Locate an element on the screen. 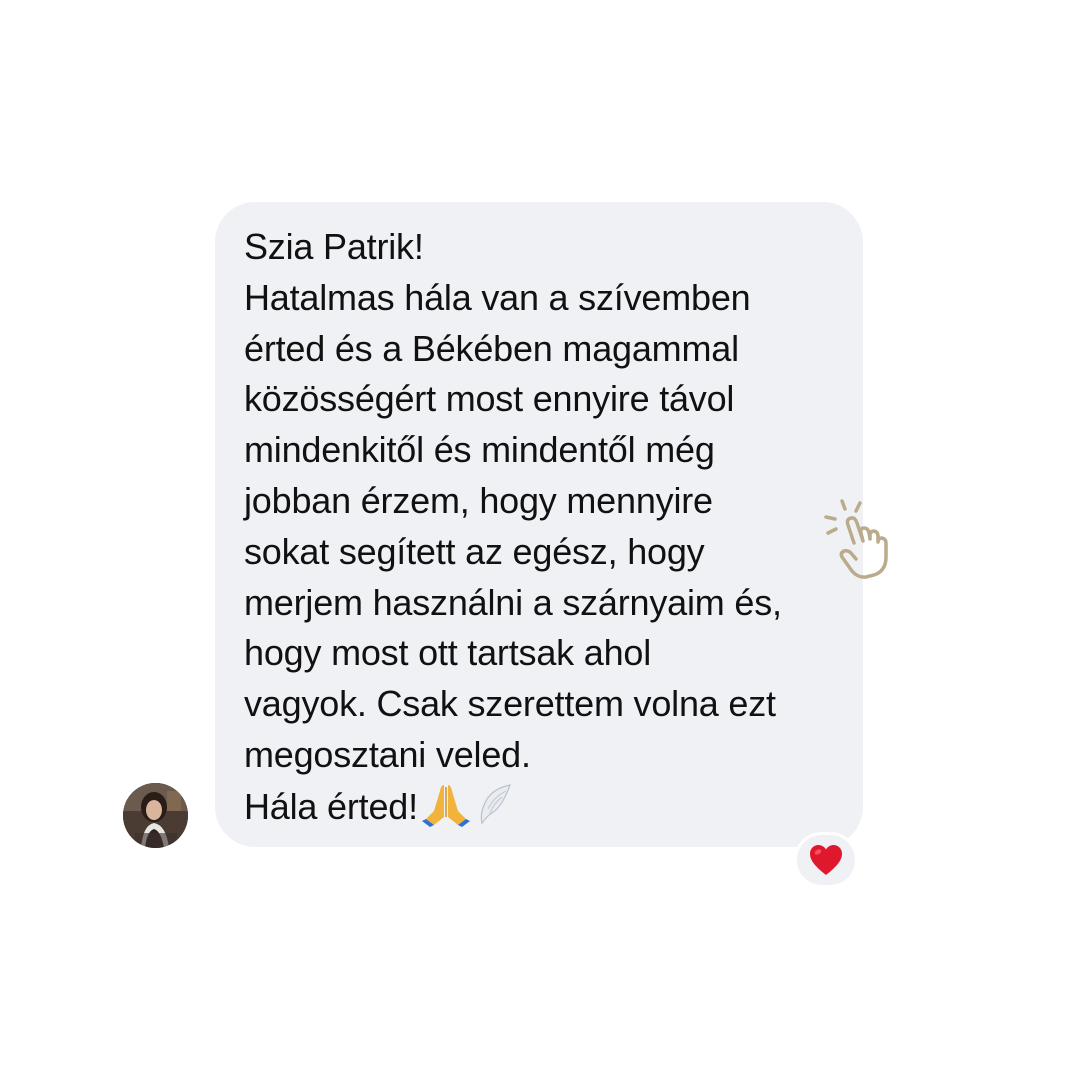  message-last-line: Hála érted! is located at coordinates (541, 807).